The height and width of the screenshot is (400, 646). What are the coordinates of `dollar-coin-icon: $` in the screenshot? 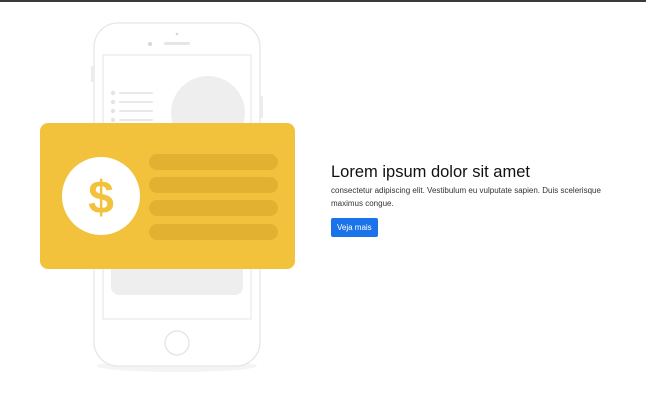 It's located at (101, 196).